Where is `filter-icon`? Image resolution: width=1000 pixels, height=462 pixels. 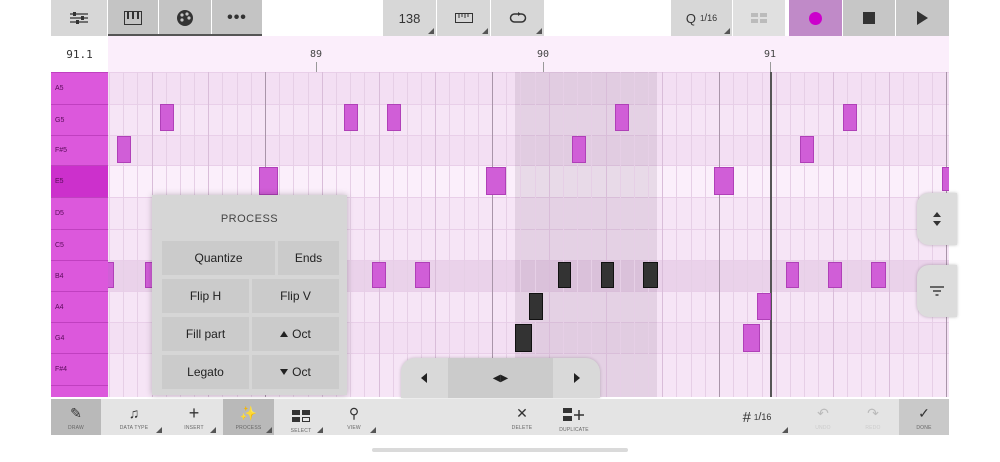 filter-icon is located at coordinates (937, 291).